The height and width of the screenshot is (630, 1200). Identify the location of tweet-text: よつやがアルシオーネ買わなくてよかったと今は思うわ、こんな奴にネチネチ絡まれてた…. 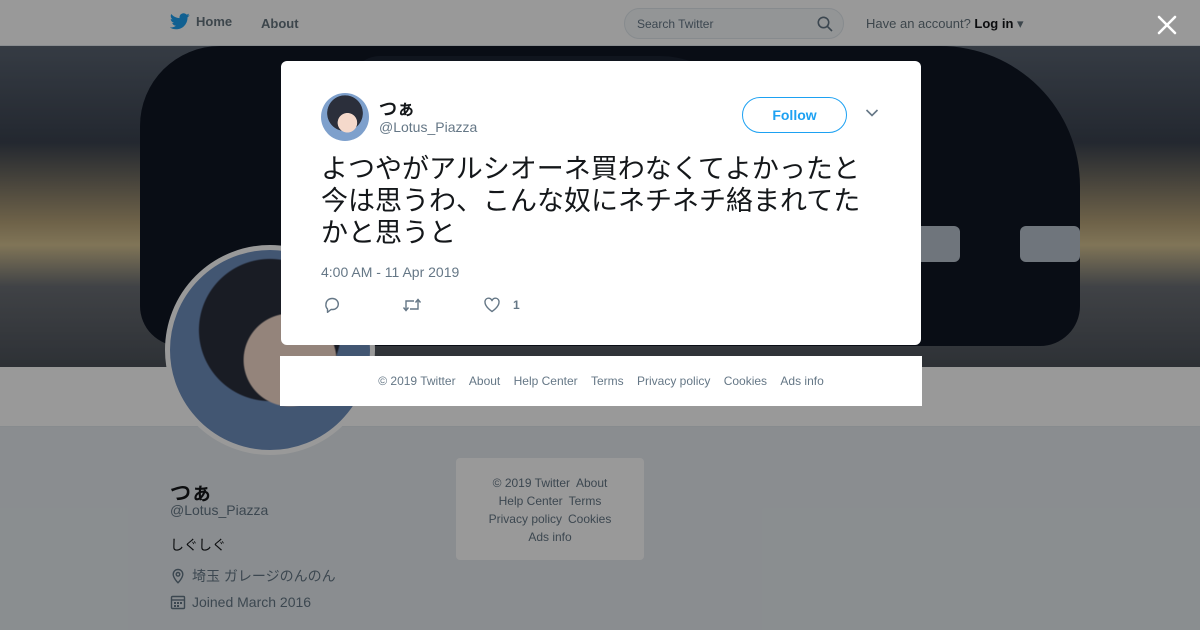
(591, 201).